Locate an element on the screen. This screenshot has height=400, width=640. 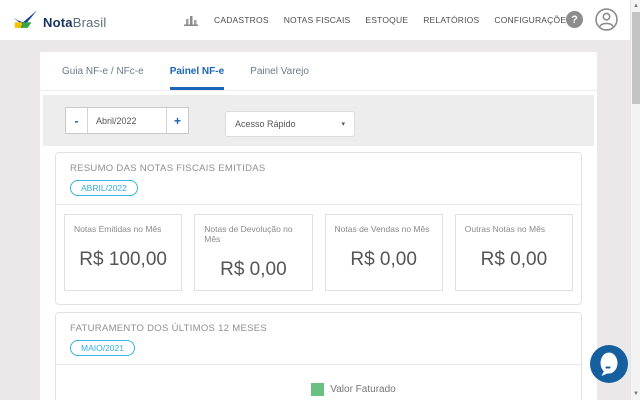
stat-label: Notas Emitidas no Mês is located at coordinates (118, 229).